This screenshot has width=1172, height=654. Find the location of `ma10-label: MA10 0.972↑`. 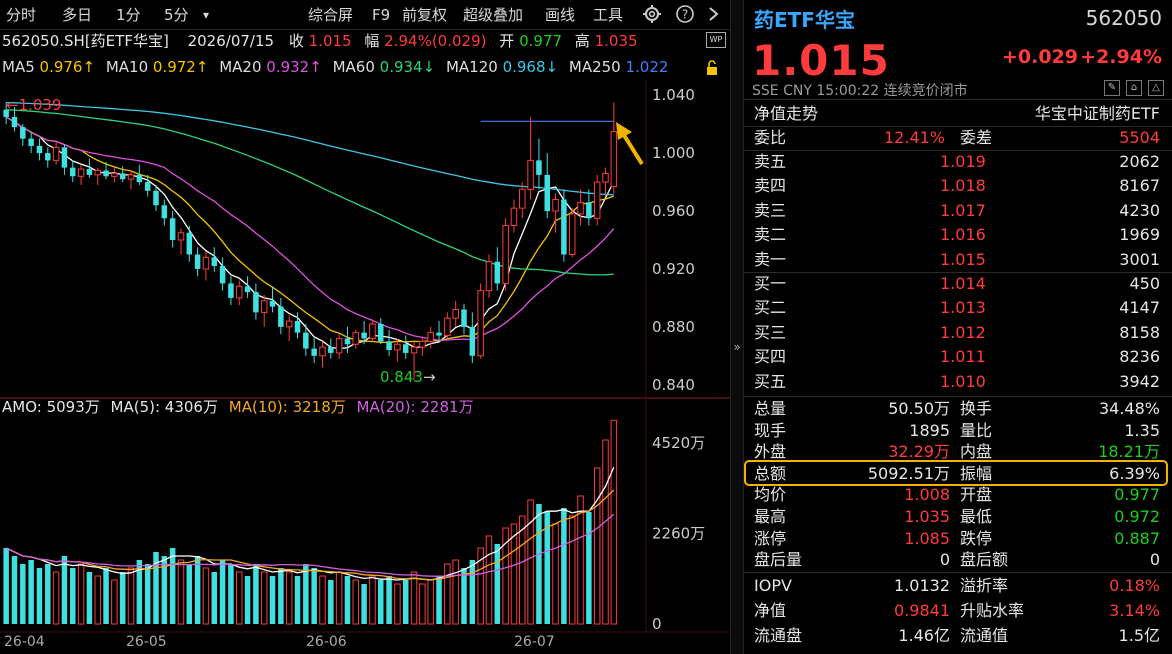

ma10-label: MA10 0.972↑ is located at coordinates (157, 67).